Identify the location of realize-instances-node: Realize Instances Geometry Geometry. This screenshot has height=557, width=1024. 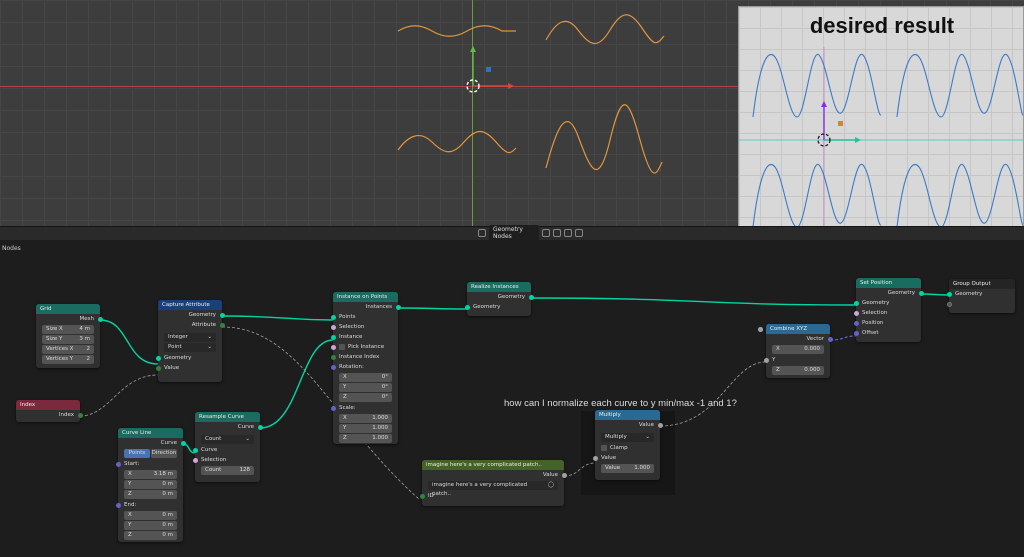
(499, 299).